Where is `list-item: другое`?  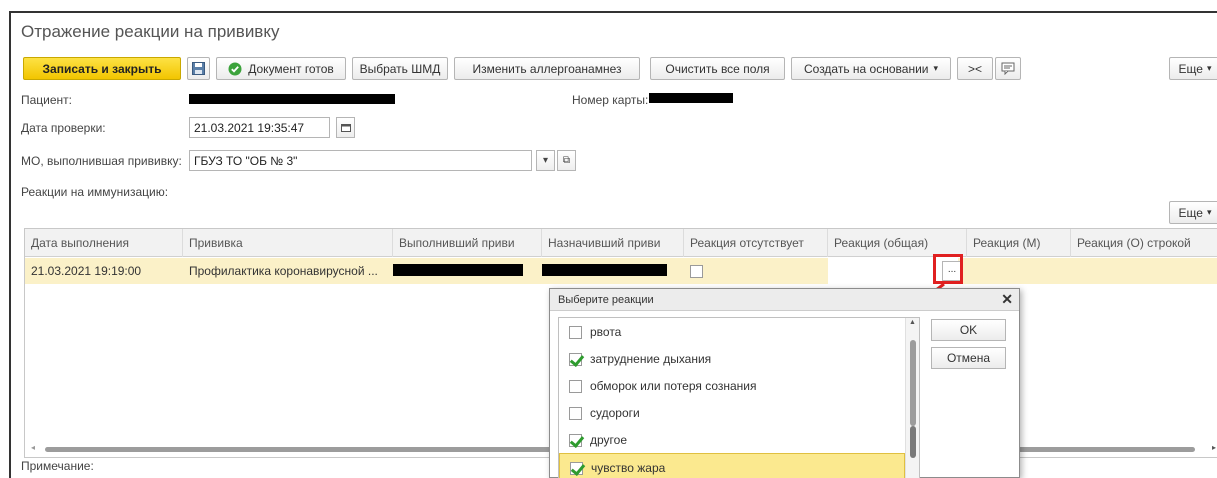 list-item: другое is located at coordinates (732, 439).